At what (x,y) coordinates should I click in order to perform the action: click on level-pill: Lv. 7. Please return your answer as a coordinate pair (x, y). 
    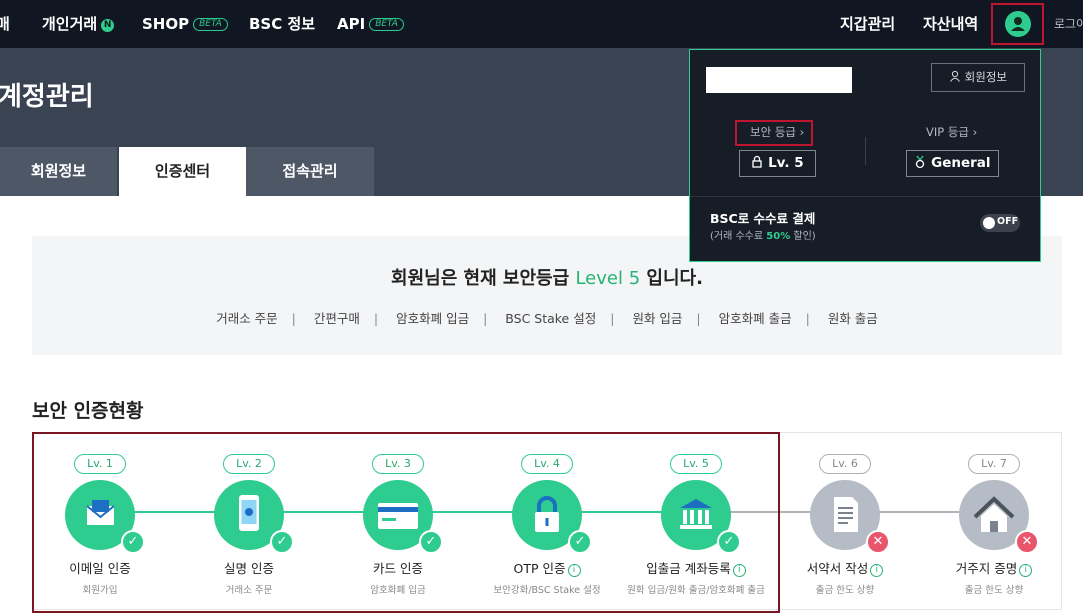
    Looking at the image, I should click on (994, 464).